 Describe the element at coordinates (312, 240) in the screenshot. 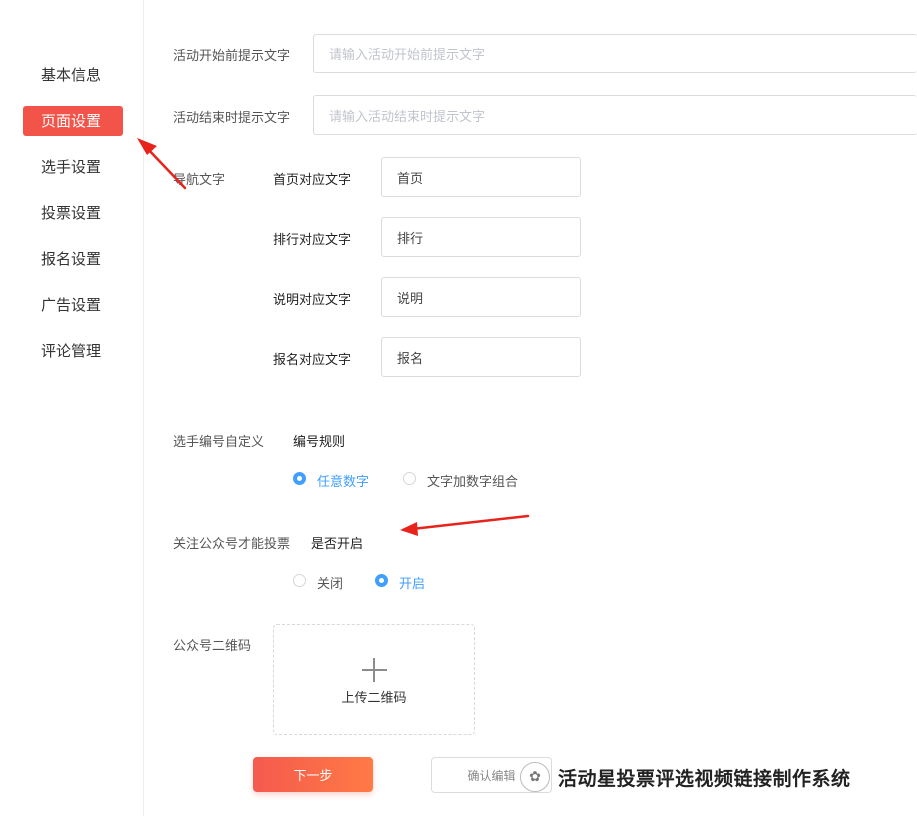

I see `nav-ranking-label: 排行对应文字` at that location.